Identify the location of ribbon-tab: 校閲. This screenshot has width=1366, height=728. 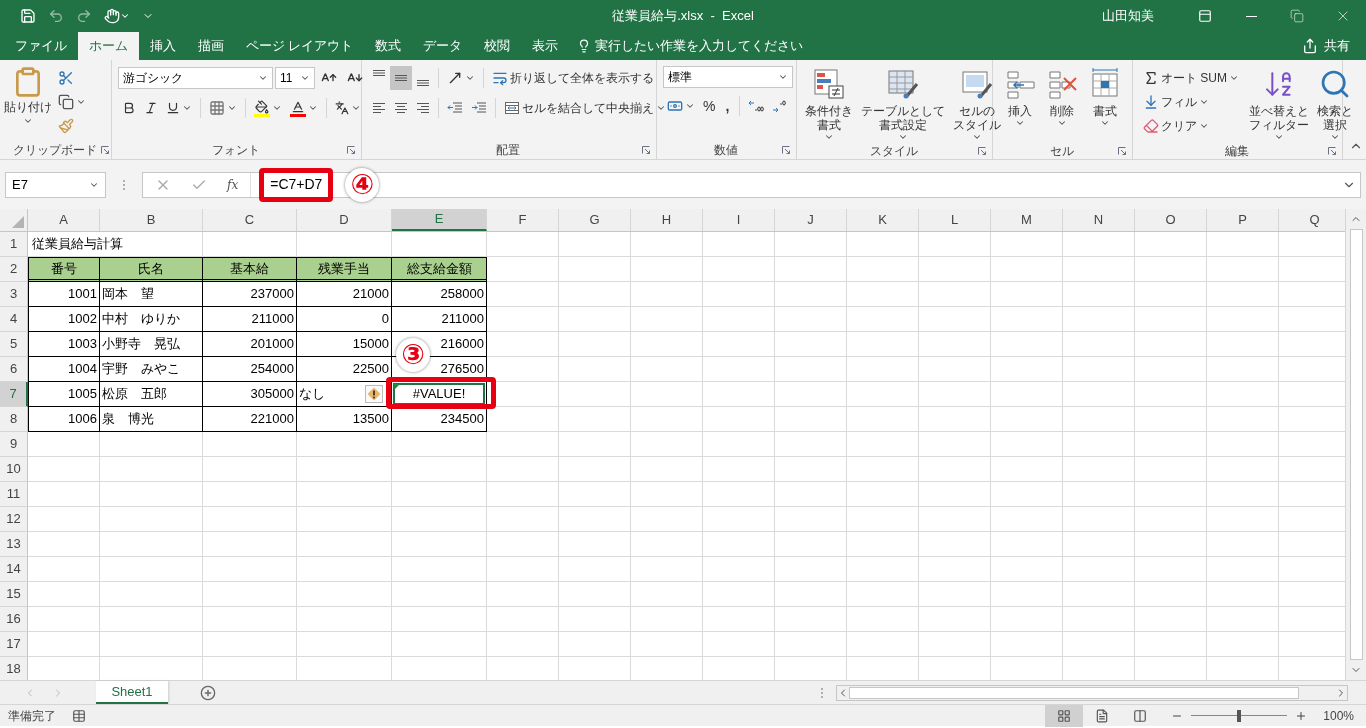
(497, 46).